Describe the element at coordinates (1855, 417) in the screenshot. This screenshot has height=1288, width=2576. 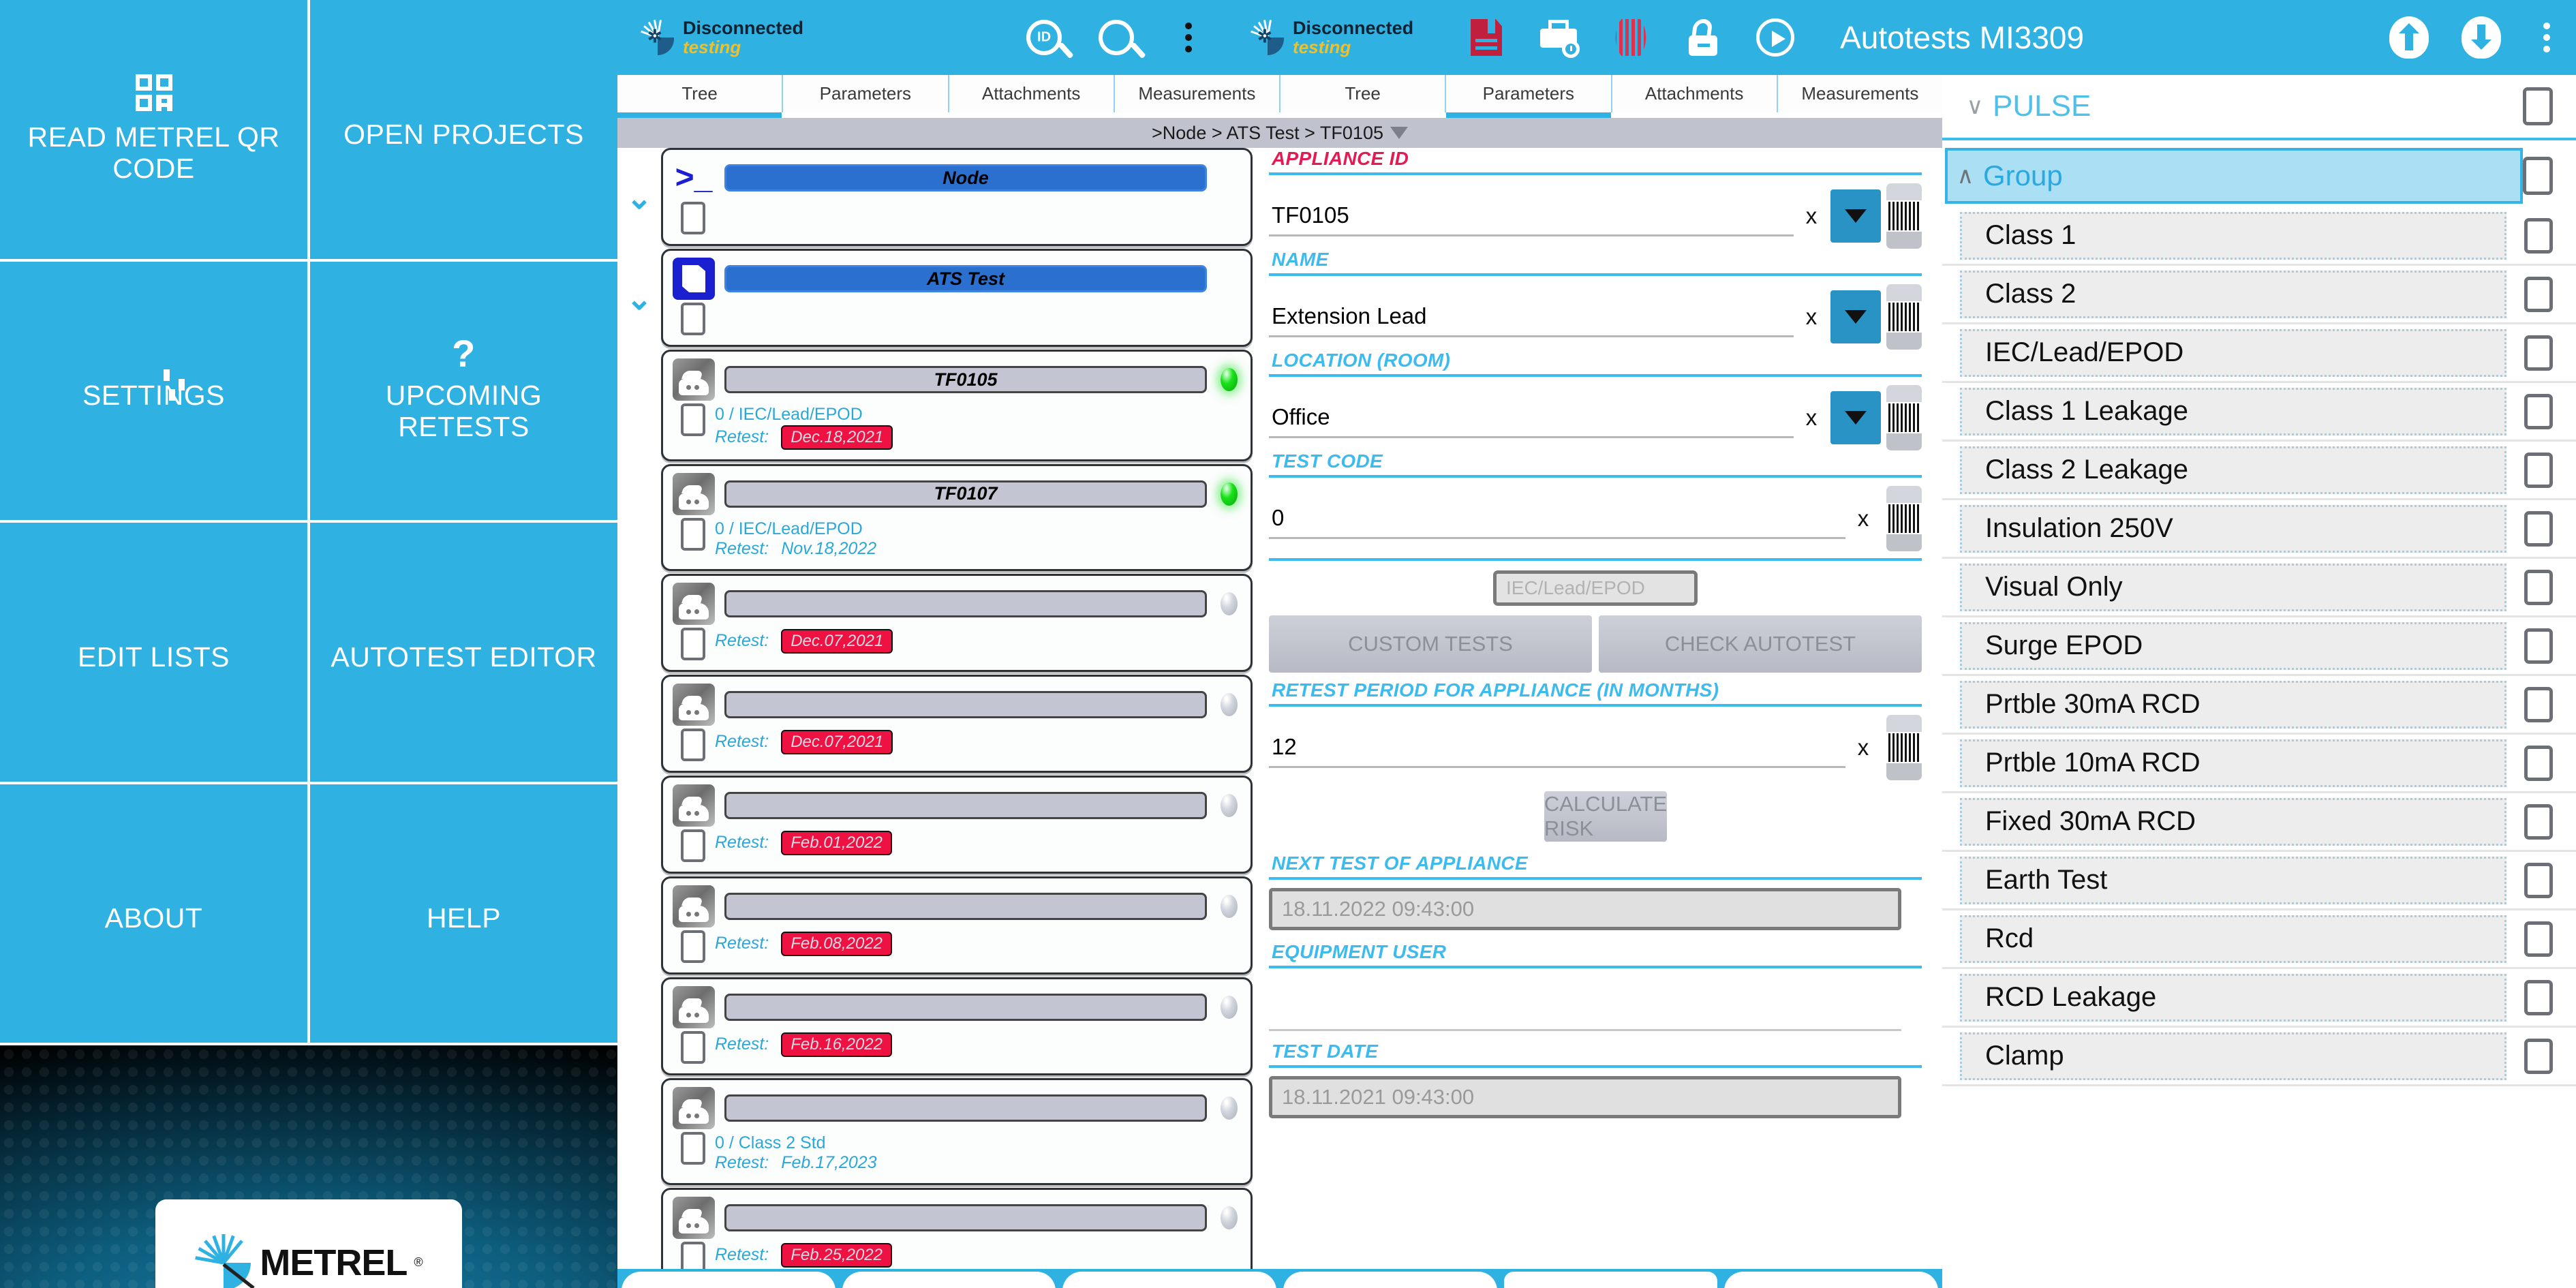
I see `location-dropdown-button` at that location.